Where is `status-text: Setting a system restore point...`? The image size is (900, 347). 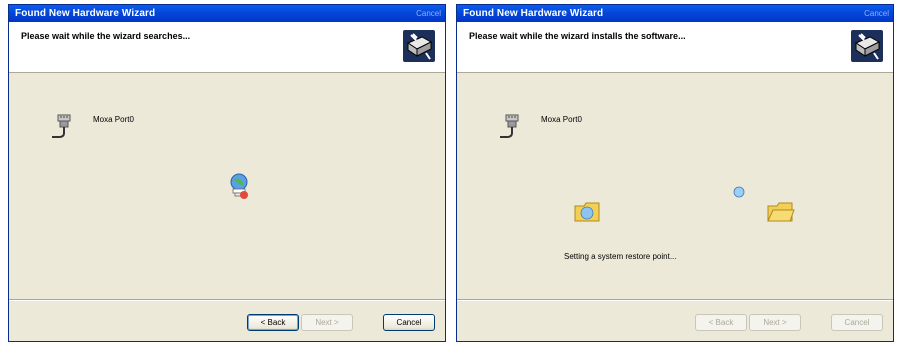 status-text: Setting a system restore point... is located at coordinates (620, 256).